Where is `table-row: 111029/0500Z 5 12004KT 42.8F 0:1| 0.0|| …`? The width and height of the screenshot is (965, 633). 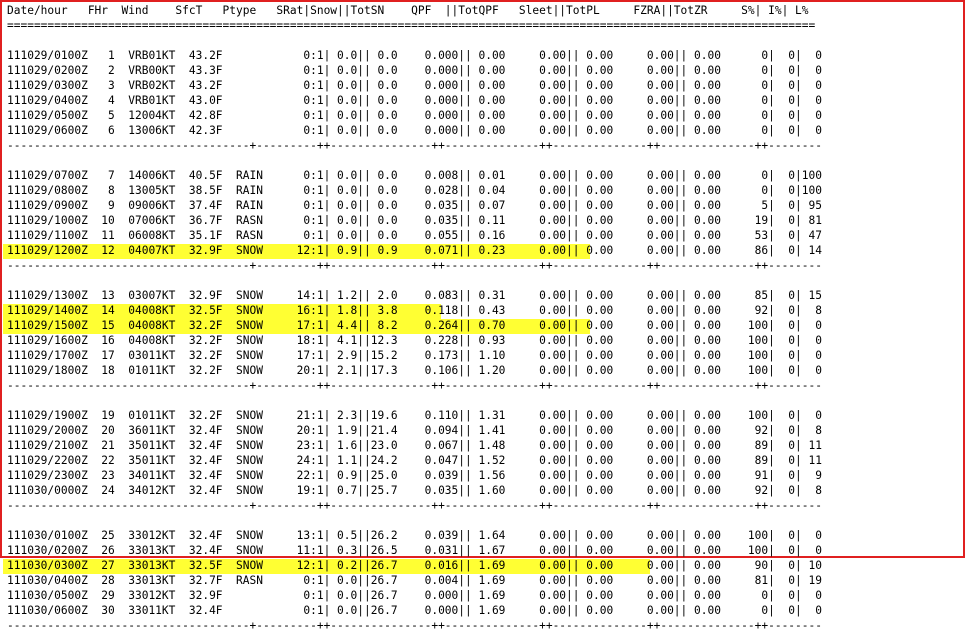 table-row: 111029/0500Z 5 12004KT 42.8F 0:1| 0.0|| … is located at coordinates (414, 115).